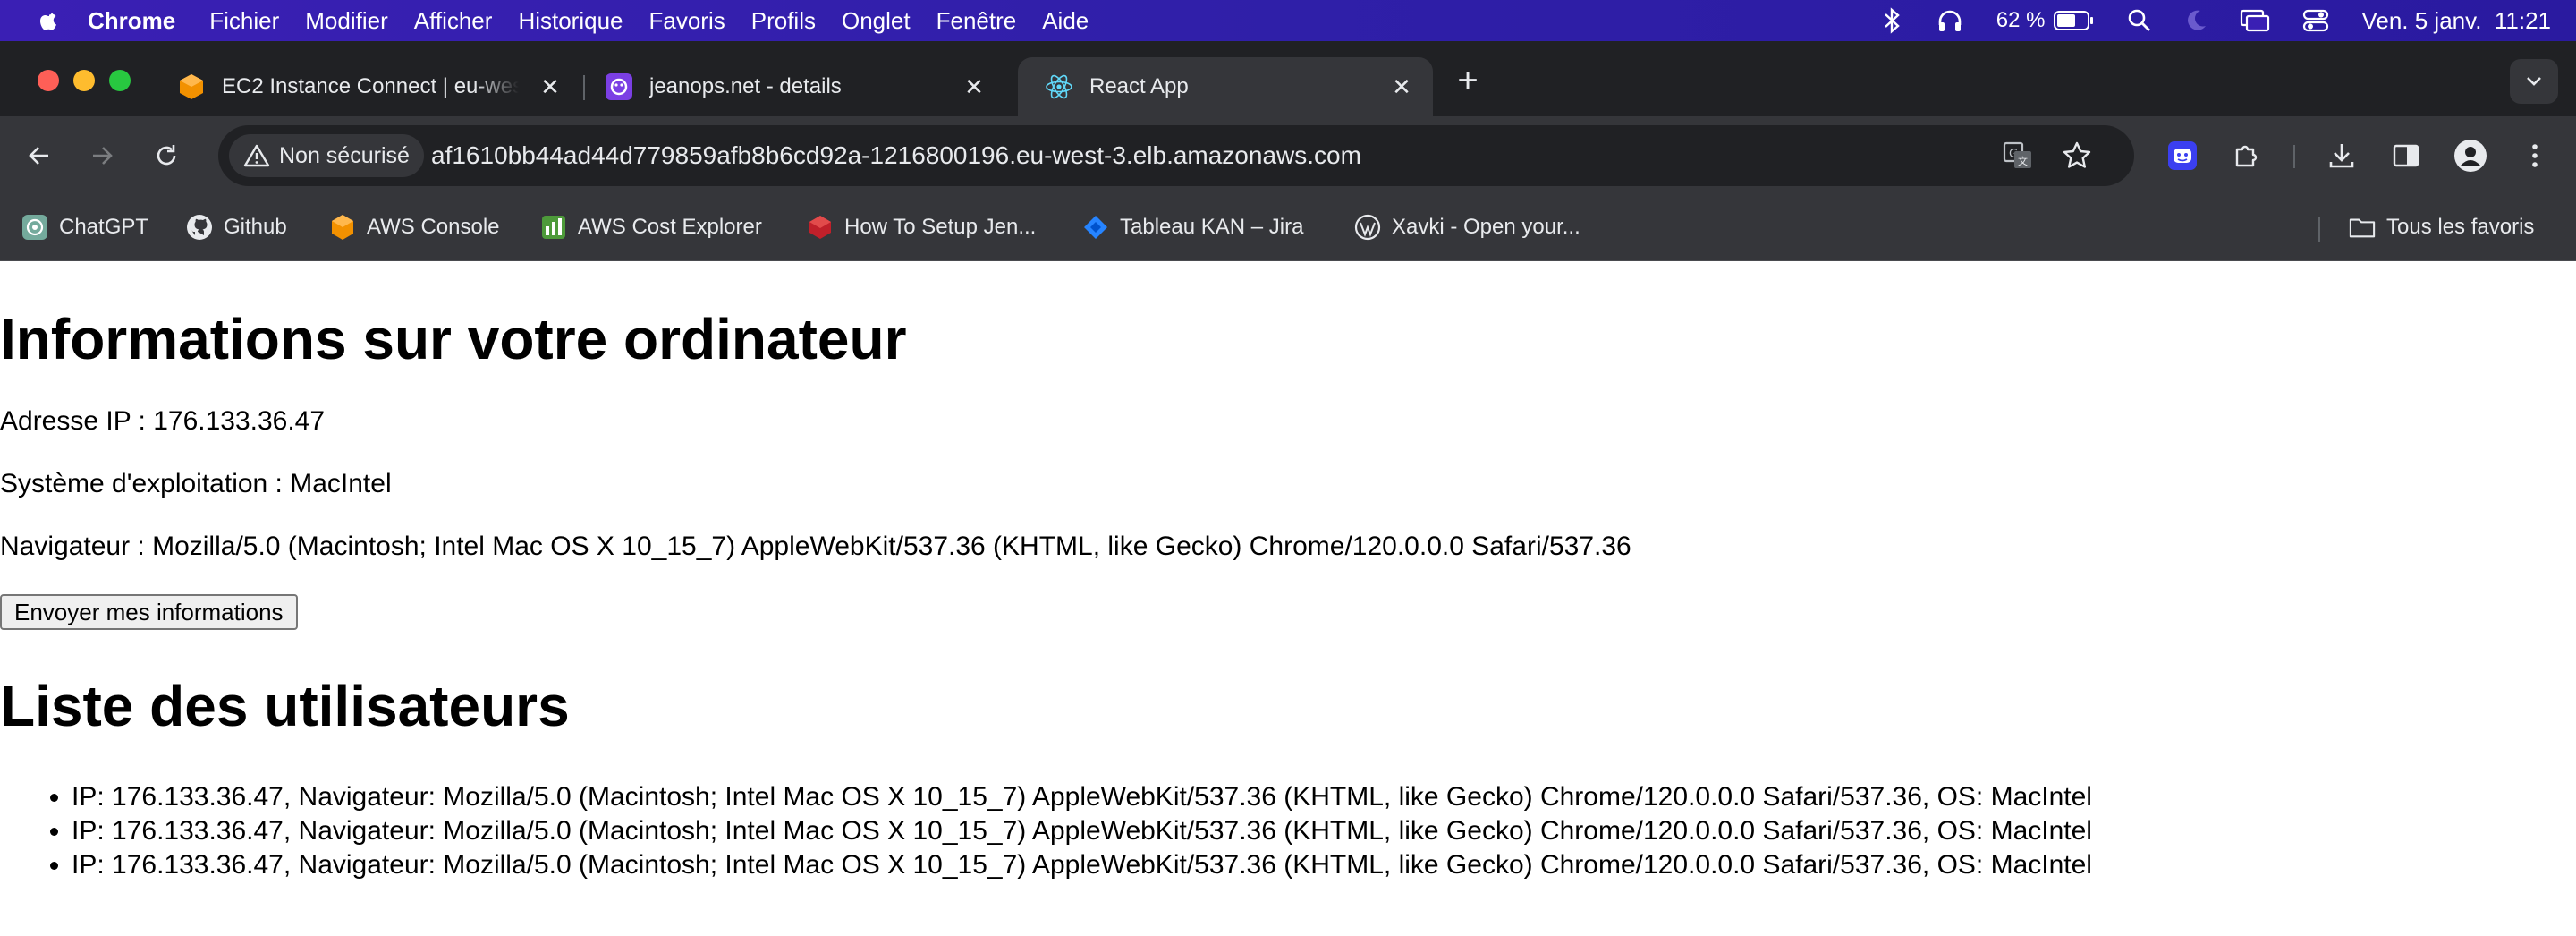 The image size is (2576, 936). I want to click on bookmark-chatgpt: ChatGPT, so click(84, 227).